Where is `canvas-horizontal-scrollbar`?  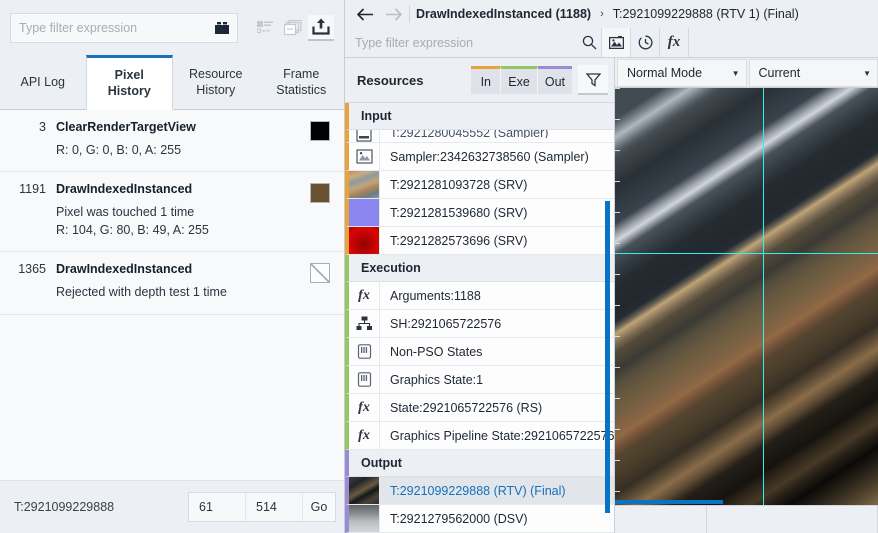 canvas-horizontal-scrollbar is located at coordinates (669, 502).